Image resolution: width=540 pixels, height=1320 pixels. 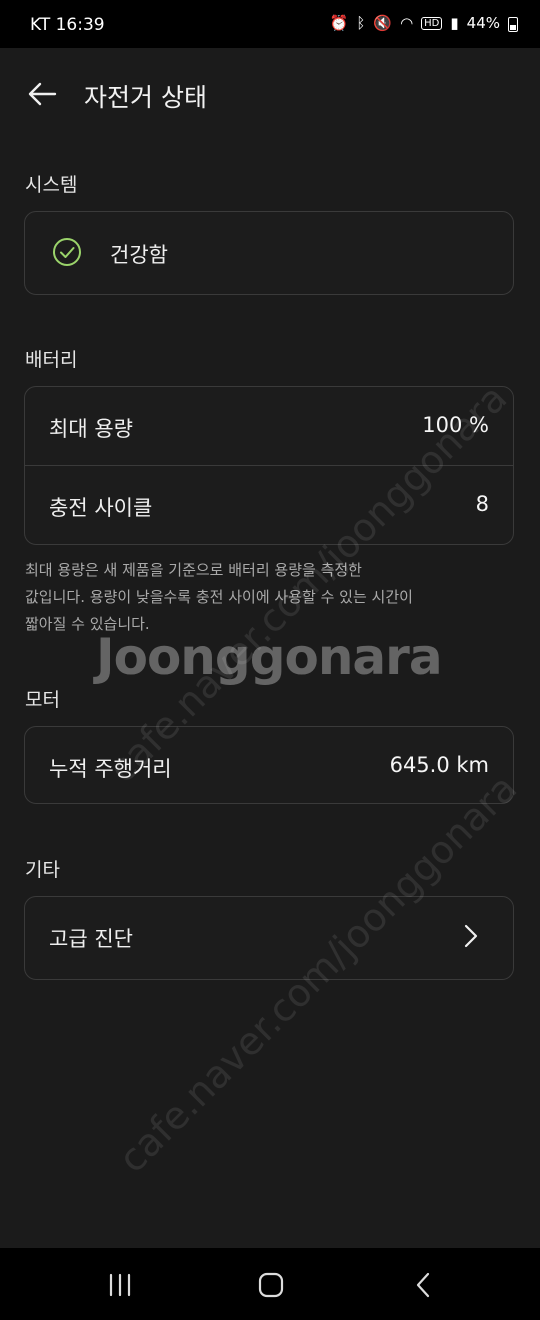 I want to click on charge-cycles-row: 충전 사이클 8, so click(x=269, y=504).